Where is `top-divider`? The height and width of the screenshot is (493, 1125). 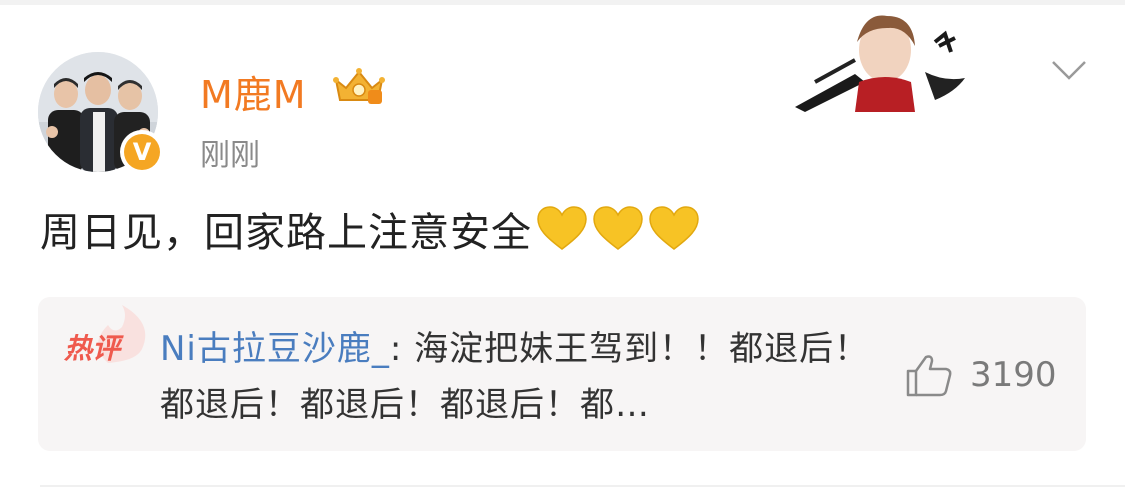
top-divider is located at coordinates (562, 2).